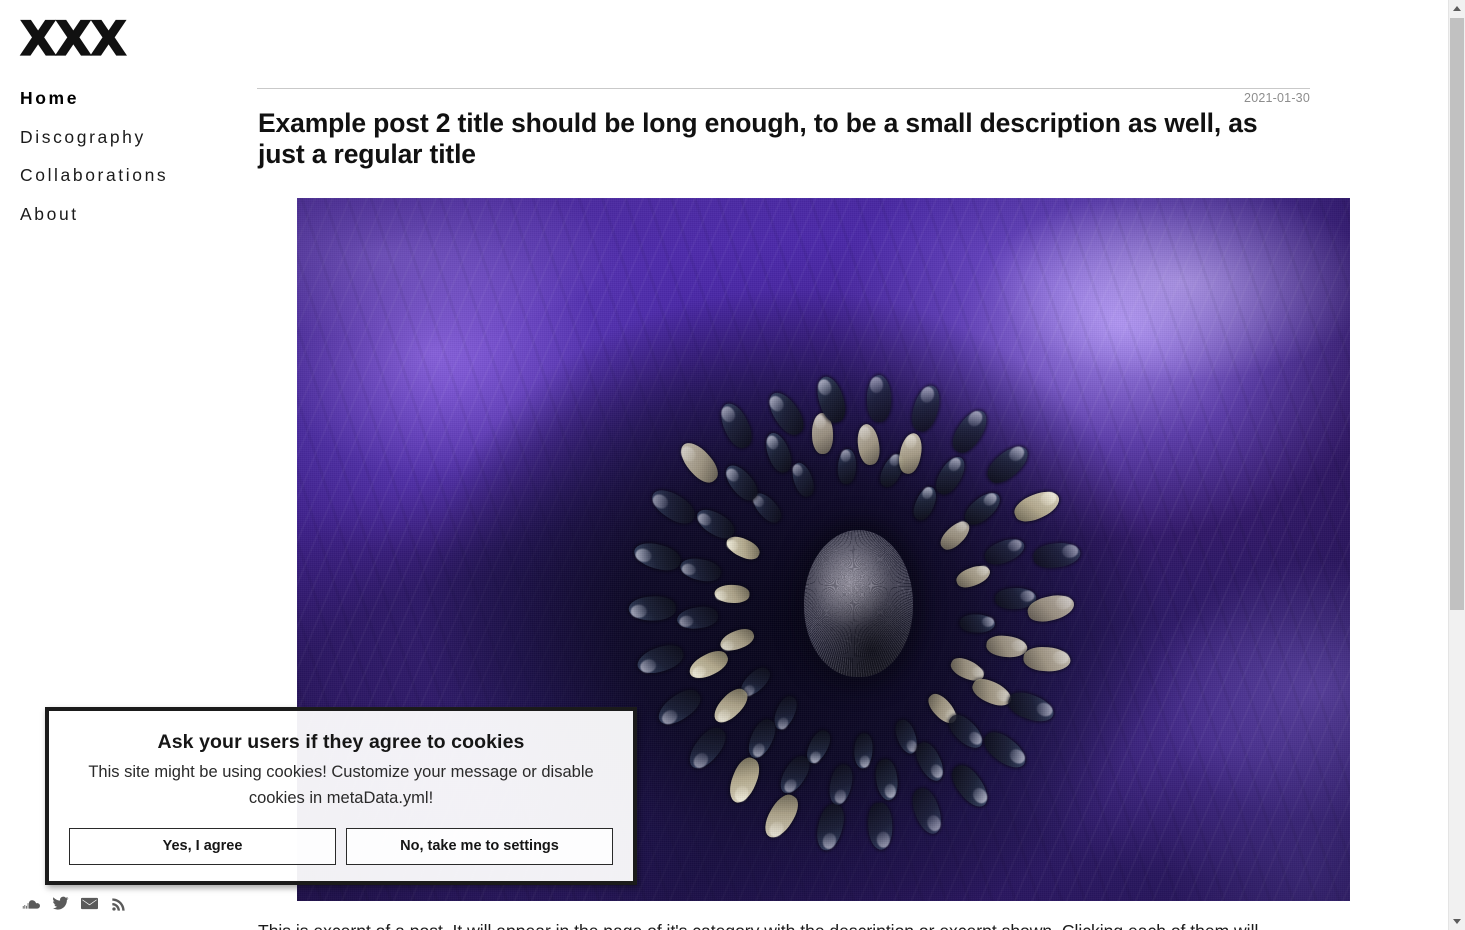 This screenshot has height=930, width=1465. What do you see at coordinates (202, 846) in the screenshot?
I see `cookie-accept-button: Yes, I agree` at bounding box center [202, 846].